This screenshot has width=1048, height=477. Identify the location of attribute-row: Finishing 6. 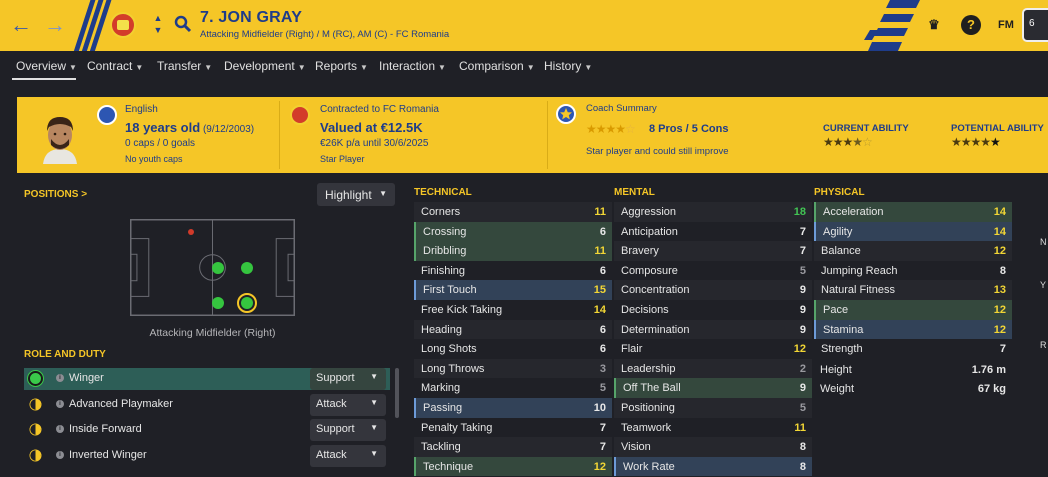
(513, 271).